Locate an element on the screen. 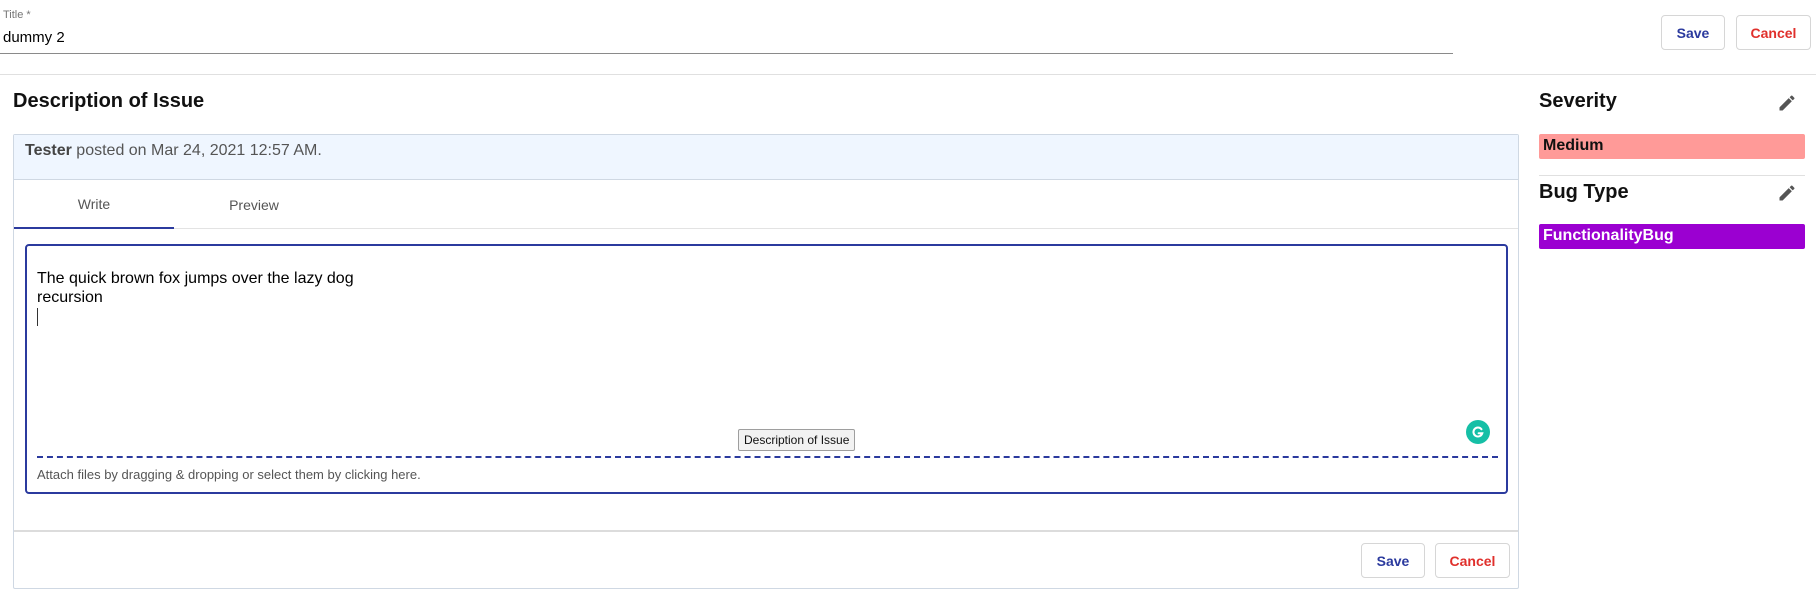  severity-badge: Medium is located at coordinates (1672, 146).